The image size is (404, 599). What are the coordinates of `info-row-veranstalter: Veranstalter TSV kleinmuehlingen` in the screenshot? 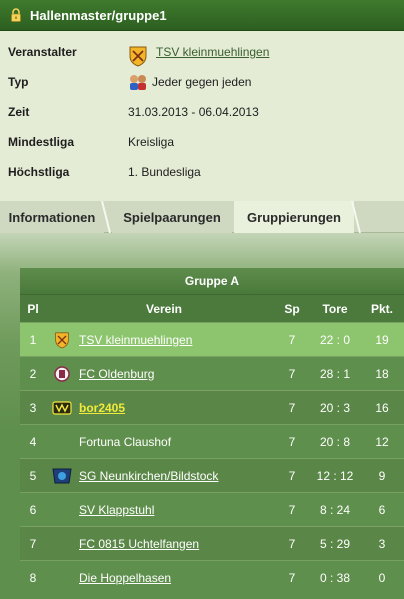 It's located at (202, 54).